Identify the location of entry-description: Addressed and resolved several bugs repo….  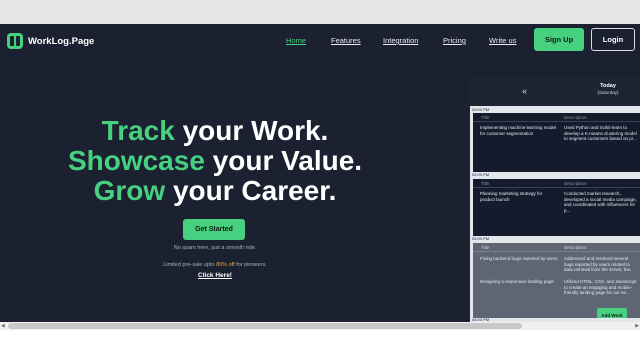
(601, 264).